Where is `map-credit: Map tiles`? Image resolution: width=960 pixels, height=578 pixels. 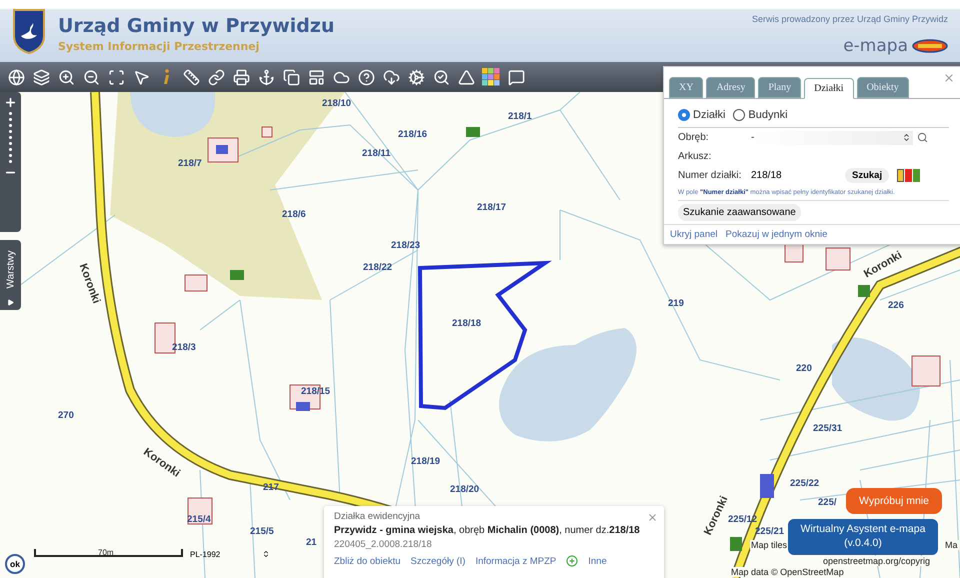
map-credit: Map tiles is located at coordinates (769, 545).